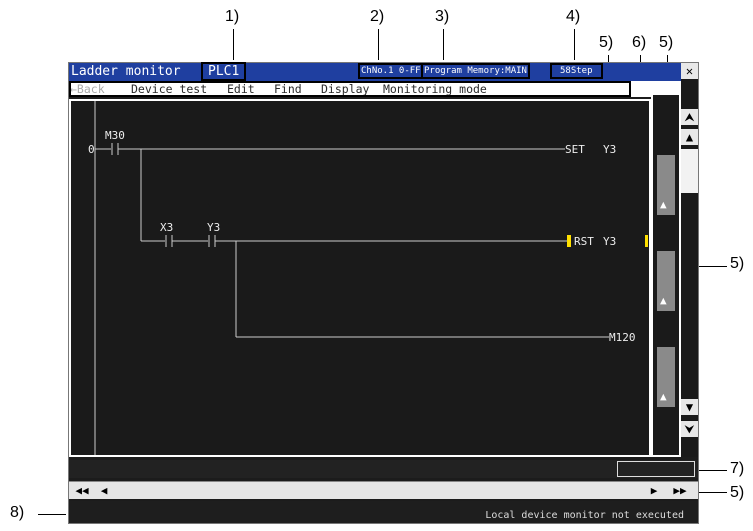 The image size is (753, 531). Describe the element at coordinates (475, 71) in the screenshot. I see `memory-info: Program Memory:MAIN` at that location.